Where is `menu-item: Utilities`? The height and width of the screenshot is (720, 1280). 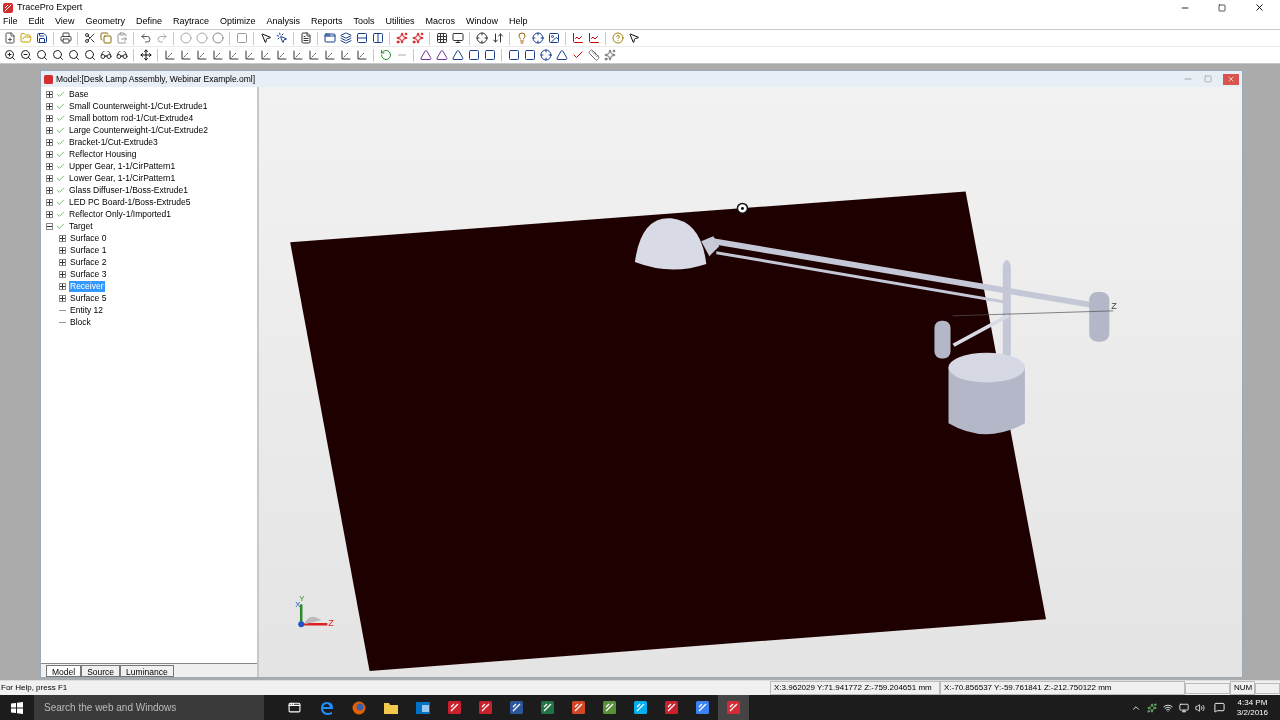 menu-item: Utilities is located at coordinates (400, 22).